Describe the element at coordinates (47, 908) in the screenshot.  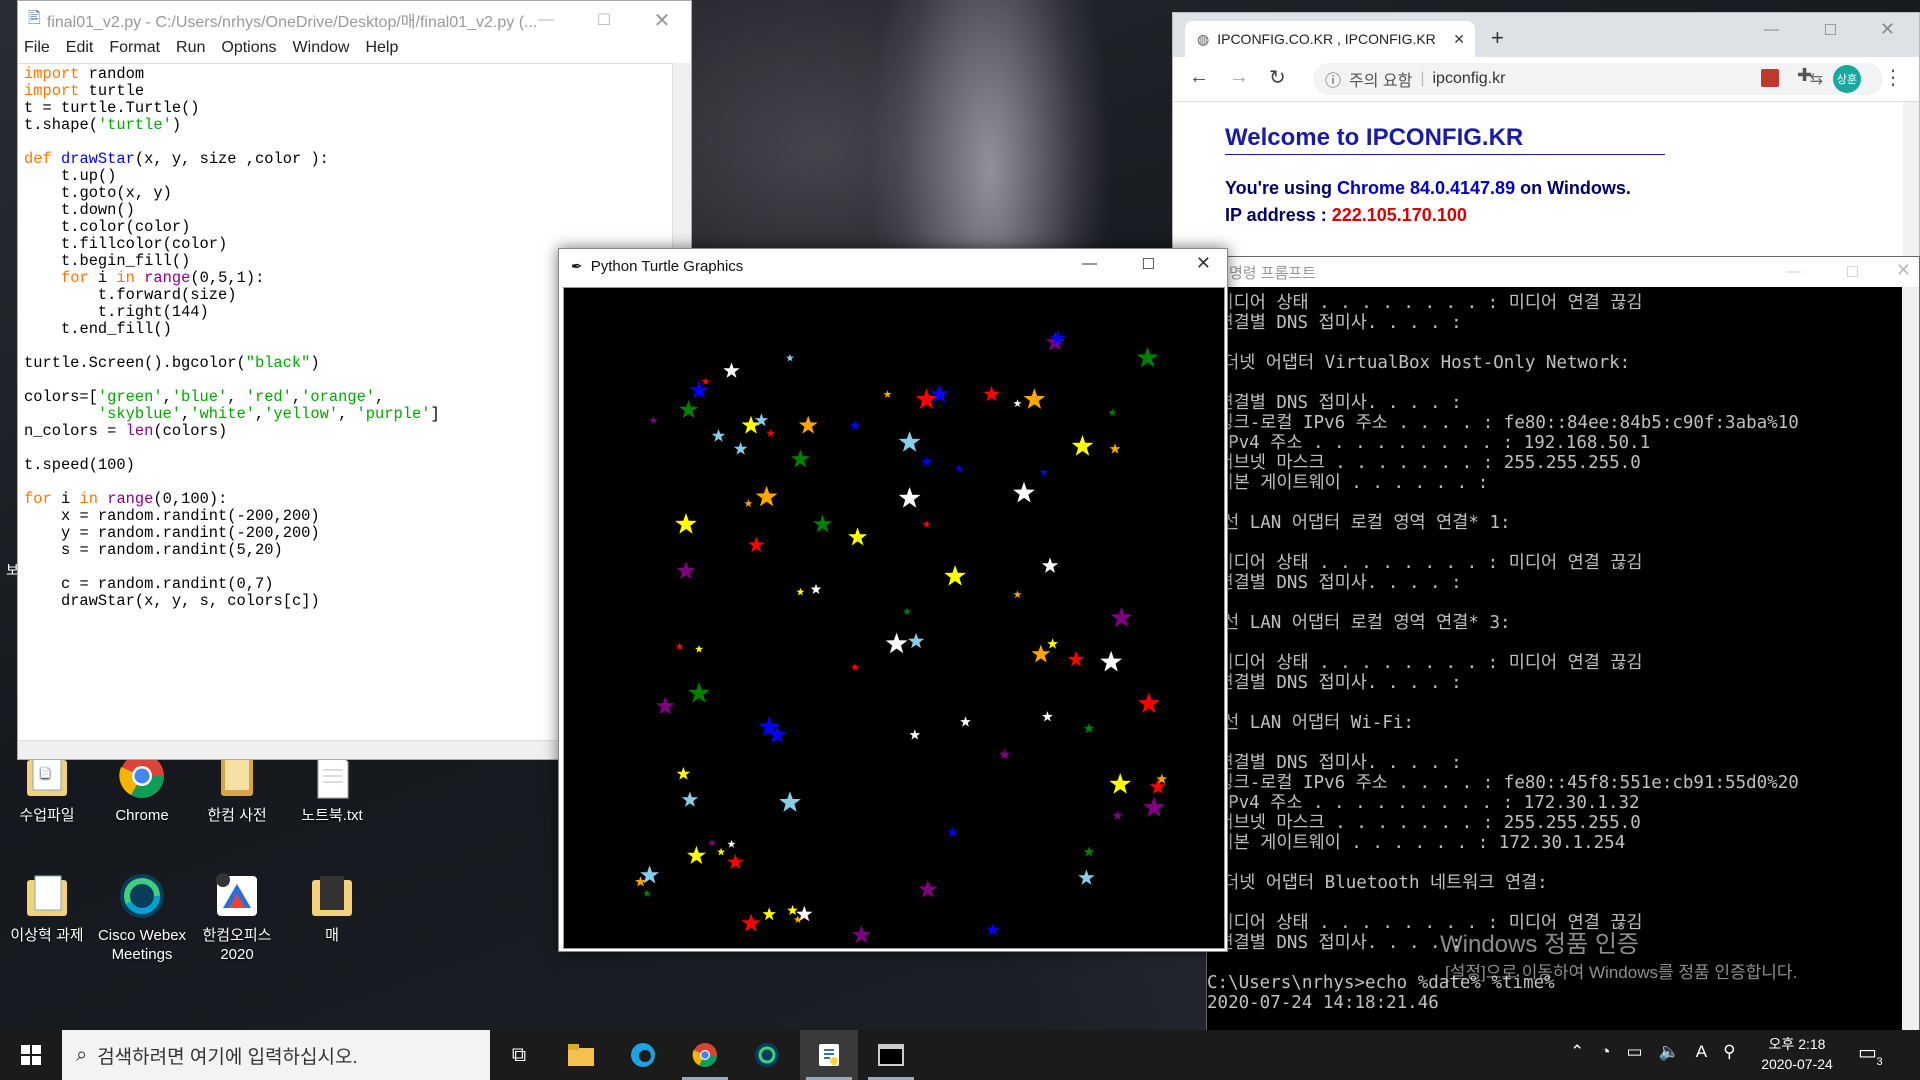
I see `desktop-icon-homework: 이상혁 과제` at that location.